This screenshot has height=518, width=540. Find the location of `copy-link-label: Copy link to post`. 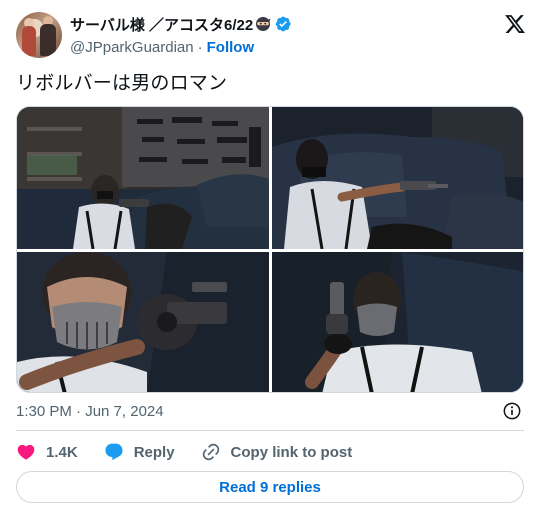

copy-link-label: Copy link to post is located at coordinates (291, 452).